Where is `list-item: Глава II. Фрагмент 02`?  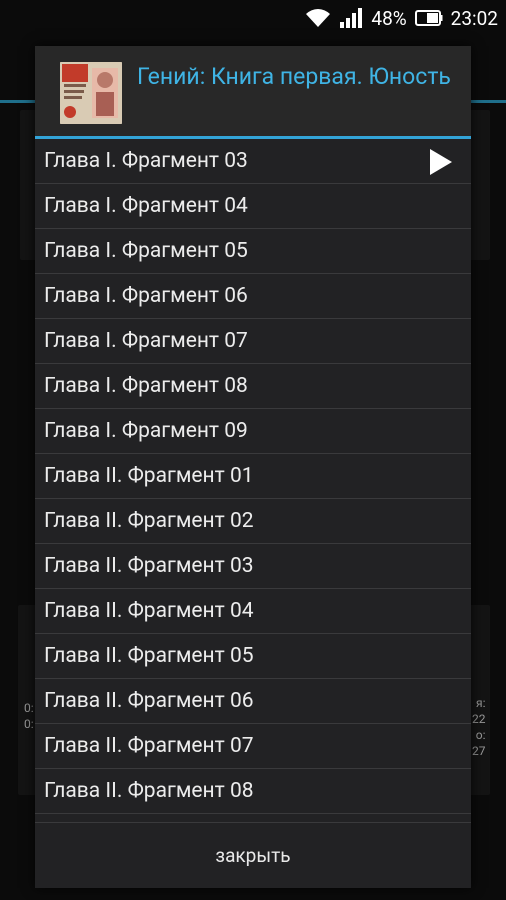
list-item: Глава II. Фрагмент 02 is located at coordinates (253, 521).